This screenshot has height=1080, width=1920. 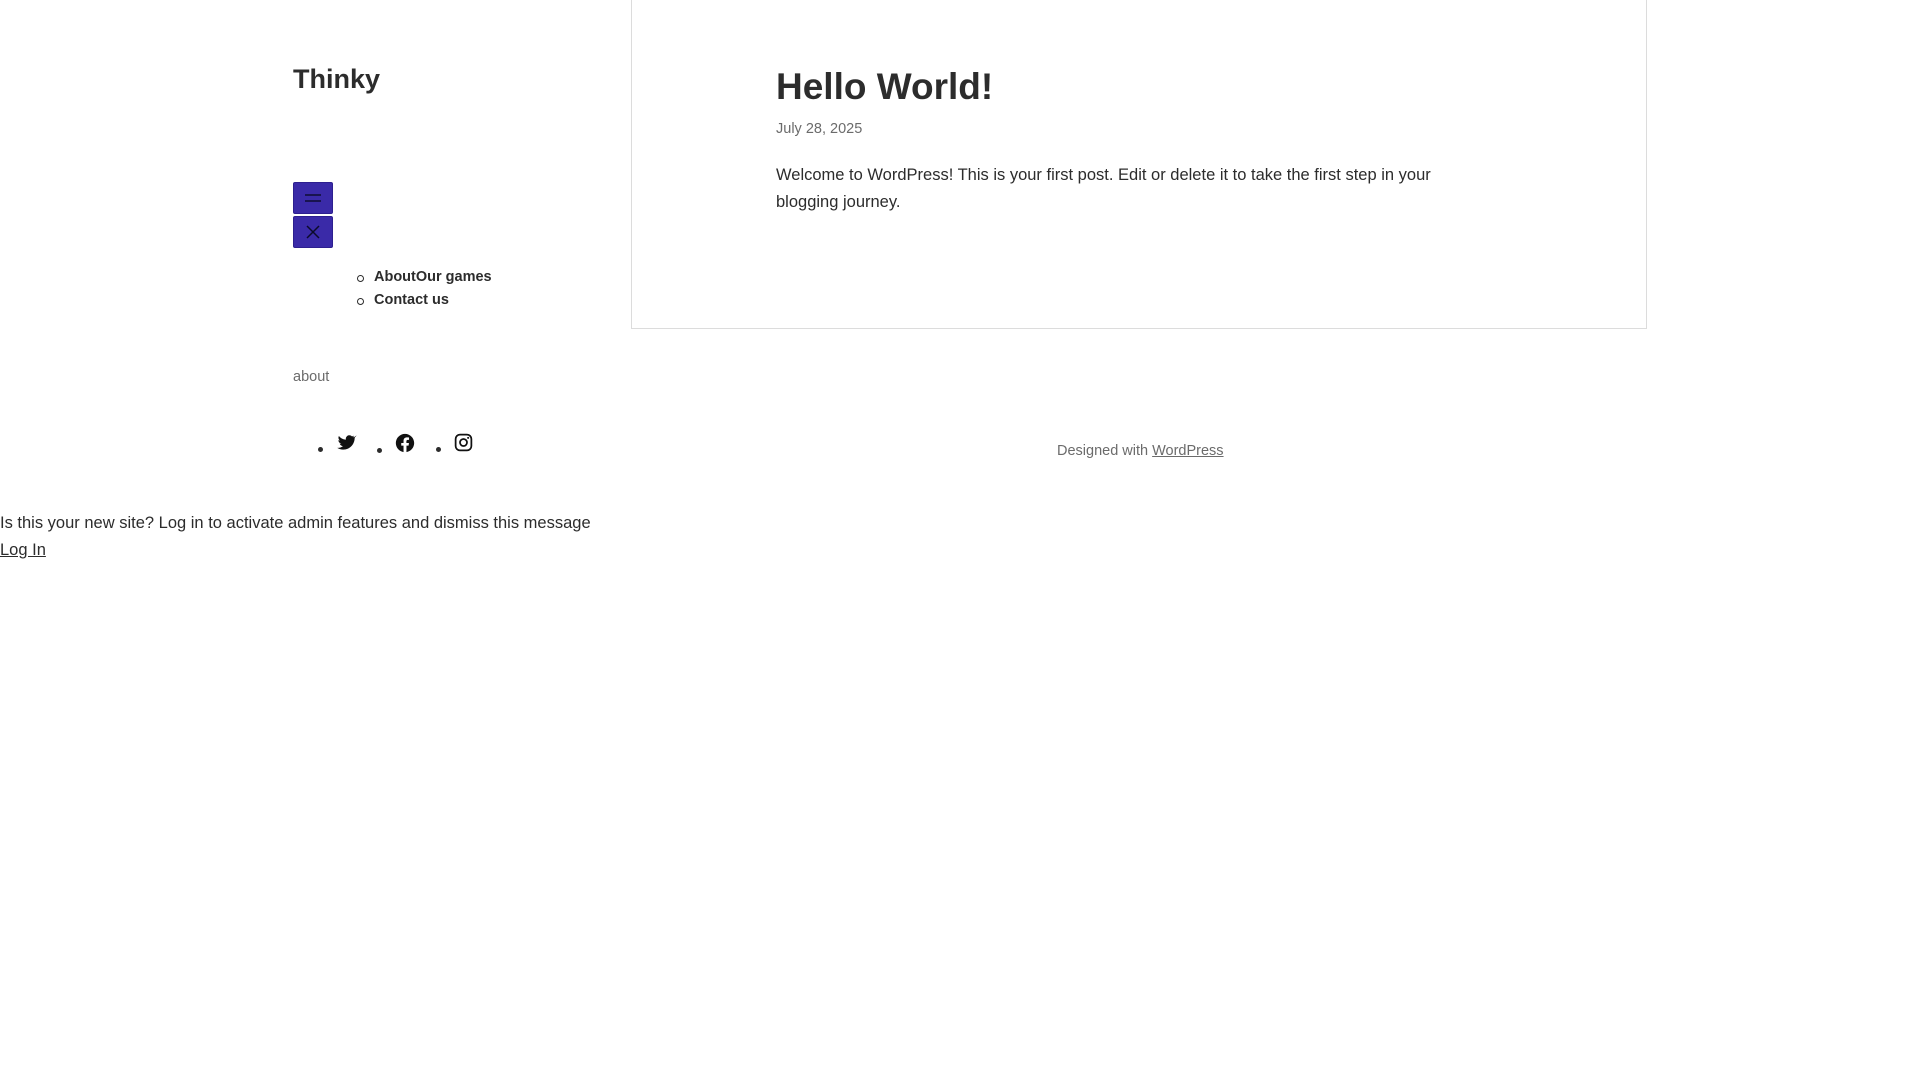 I want to click on wordpress-link: WordPress, so click(x=1187, y=451).